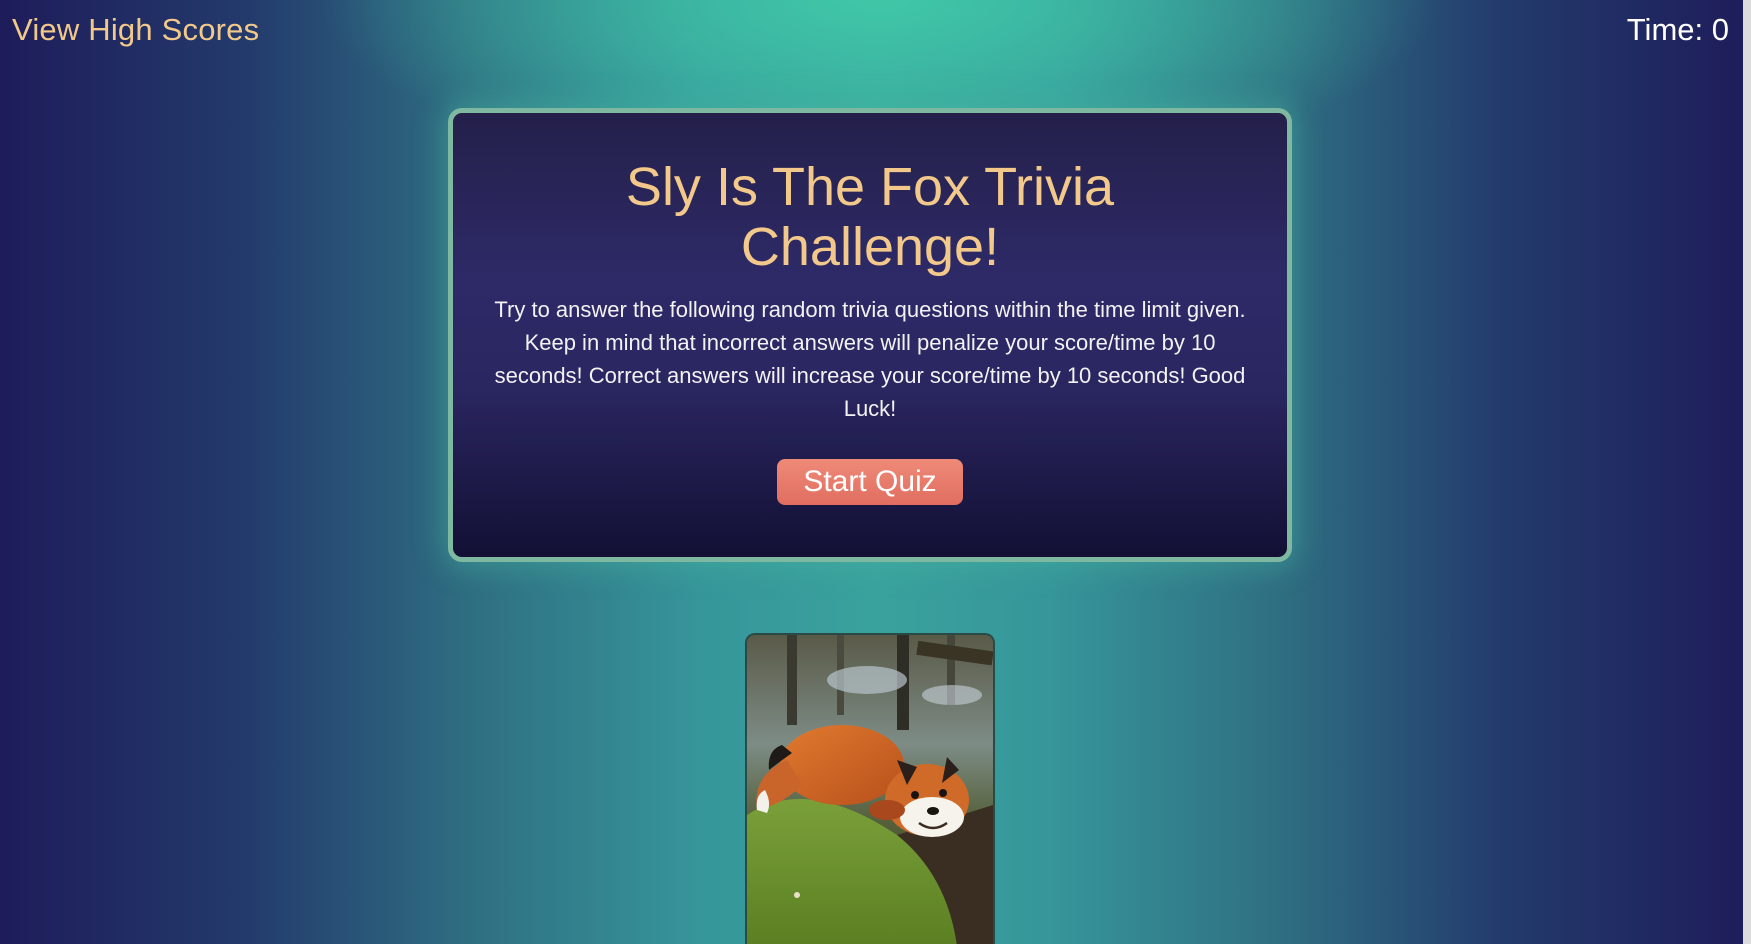 This screenshot has height=944, width=1751. I want to click on start-quiz-button: Start Quiz, so click(870, 482).